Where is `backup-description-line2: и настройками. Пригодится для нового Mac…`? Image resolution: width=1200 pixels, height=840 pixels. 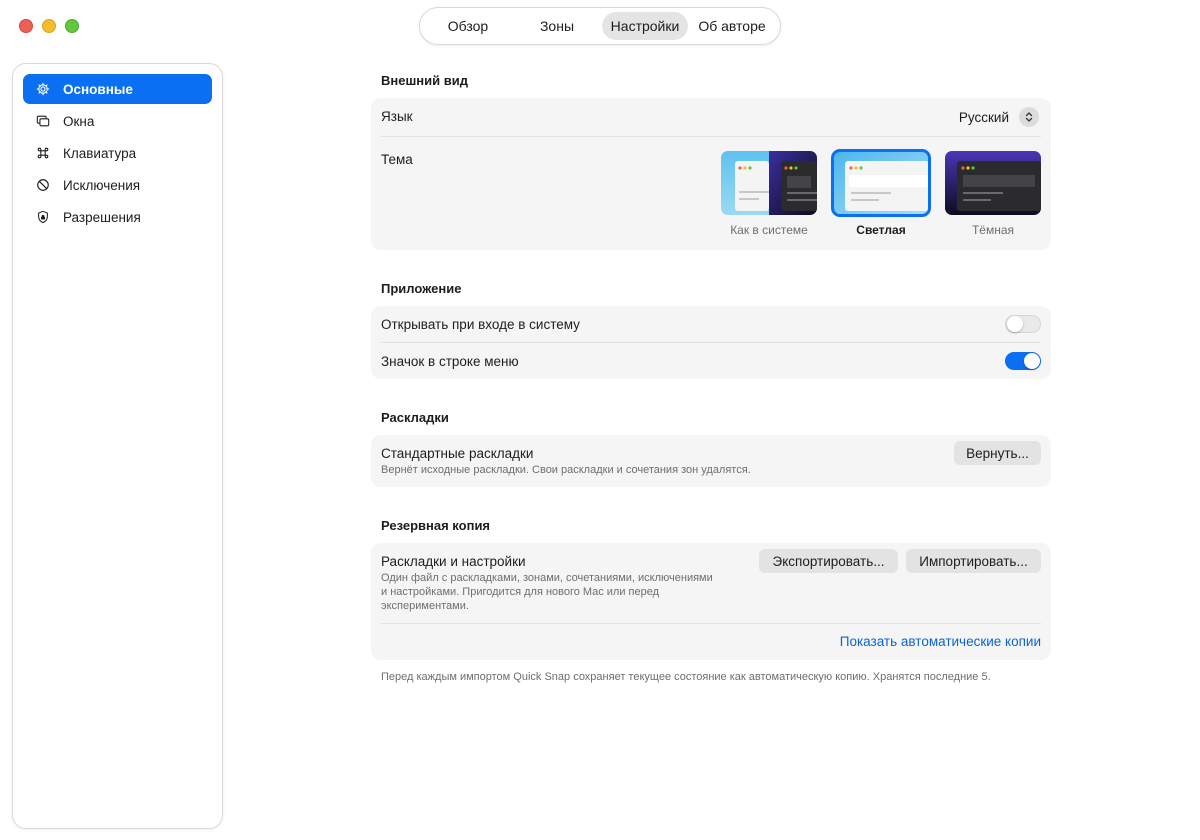 backup-description-line2: и настройками. Пригодится для нового Mac… is located at coordinates (520, 592).